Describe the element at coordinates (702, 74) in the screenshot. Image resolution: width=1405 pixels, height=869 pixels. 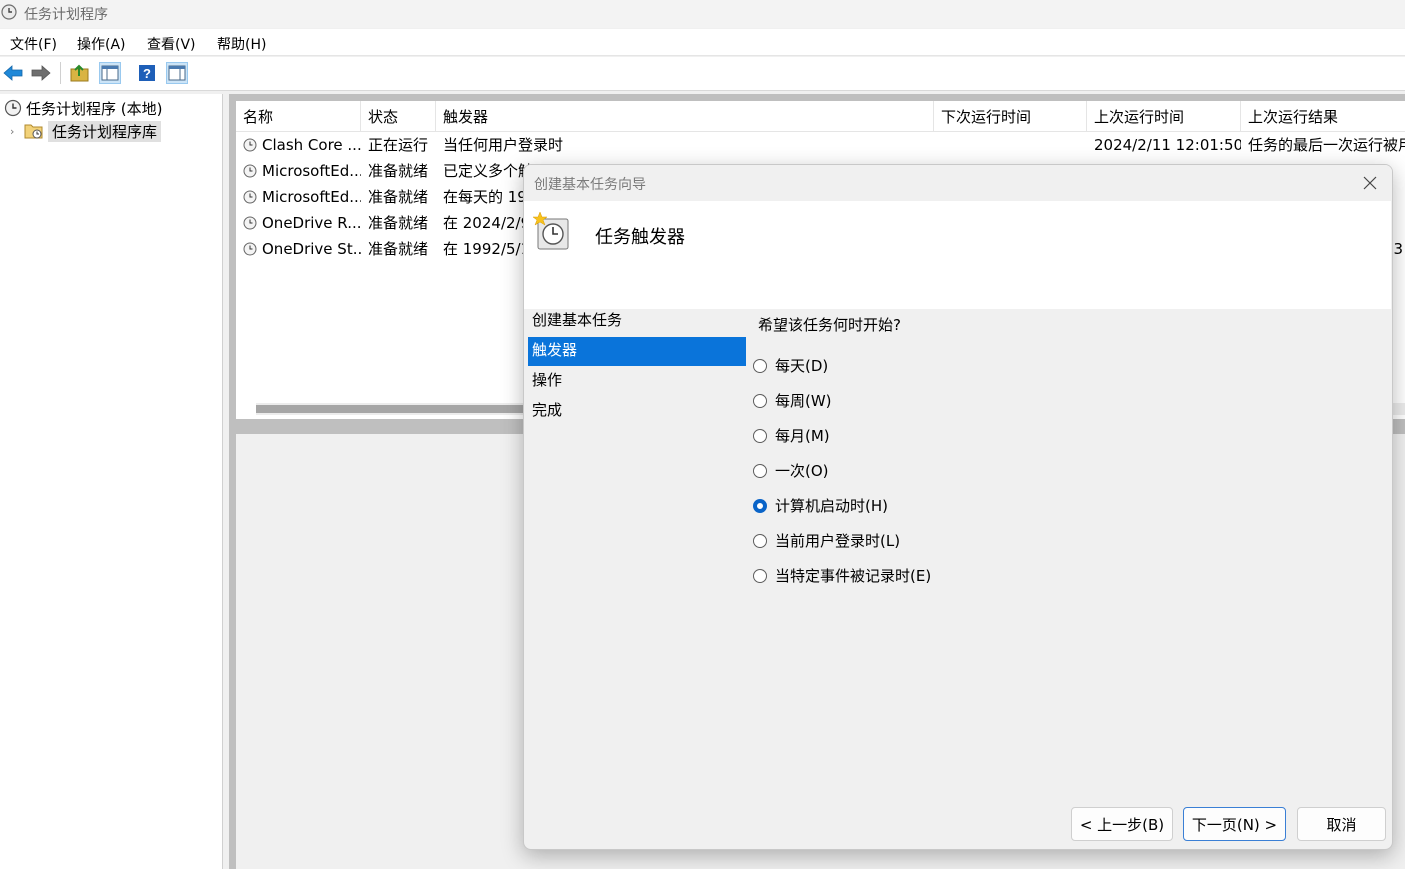
I see `toolbar: ?` at that location.